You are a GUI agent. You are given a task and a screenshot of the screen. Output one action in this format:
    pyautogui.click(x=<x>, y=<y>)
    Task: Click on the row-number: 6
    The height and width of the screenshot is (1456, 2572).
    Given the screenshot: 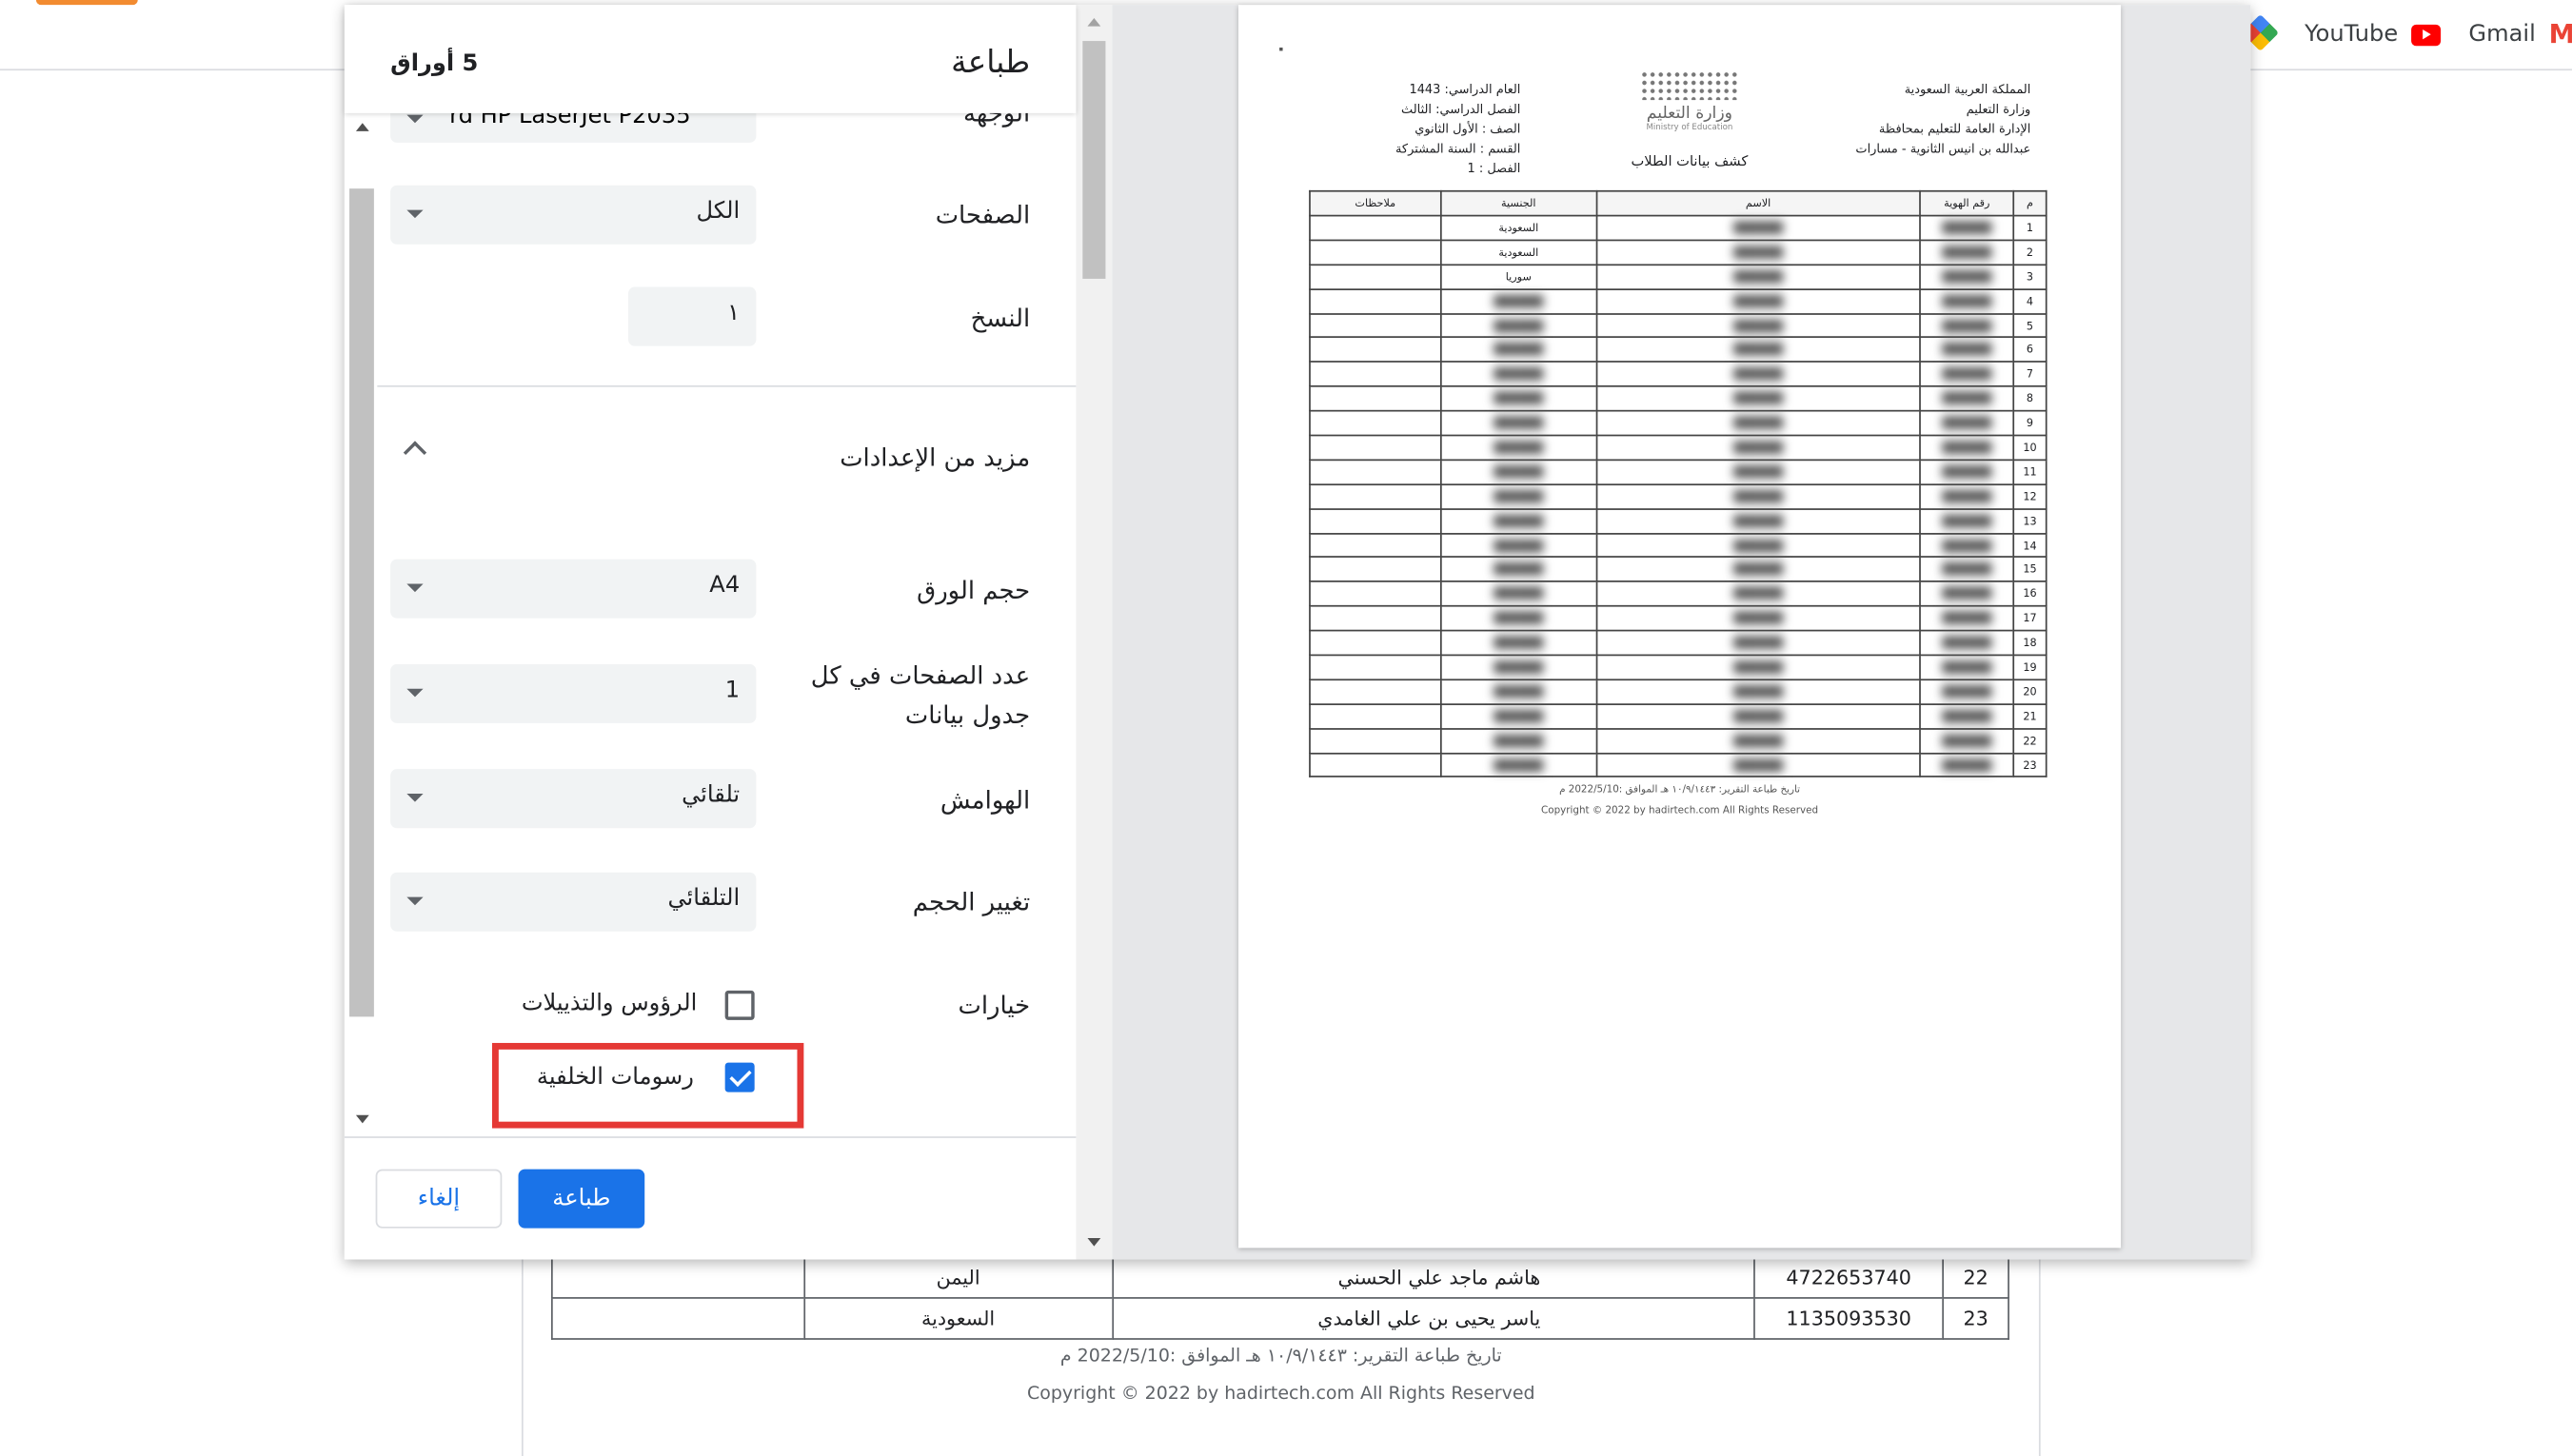 What is the action you would take?
    pyautogui.click(x=2030, y=350)
    